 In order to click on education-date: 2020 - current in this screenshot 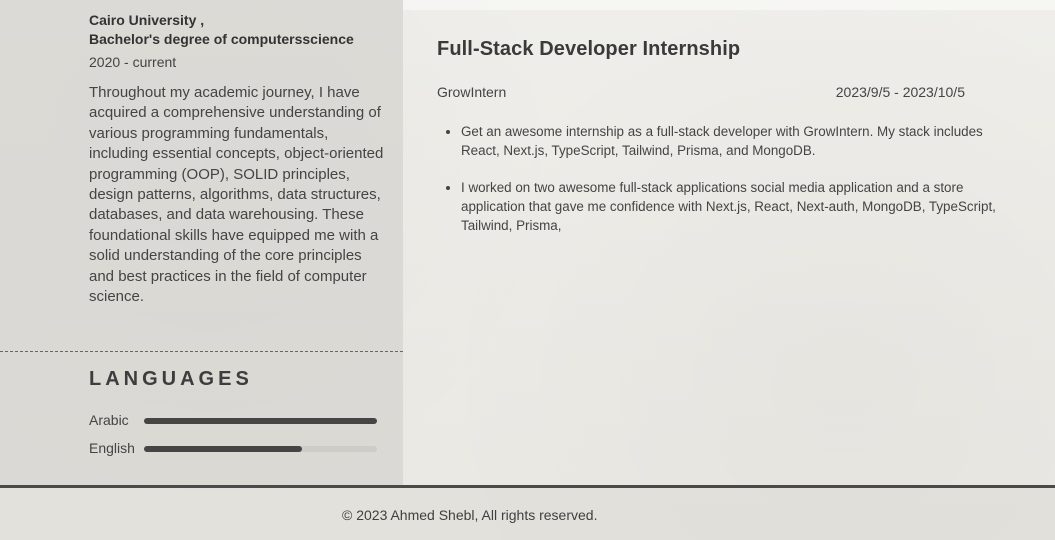, I will do `click(133, 62)`.